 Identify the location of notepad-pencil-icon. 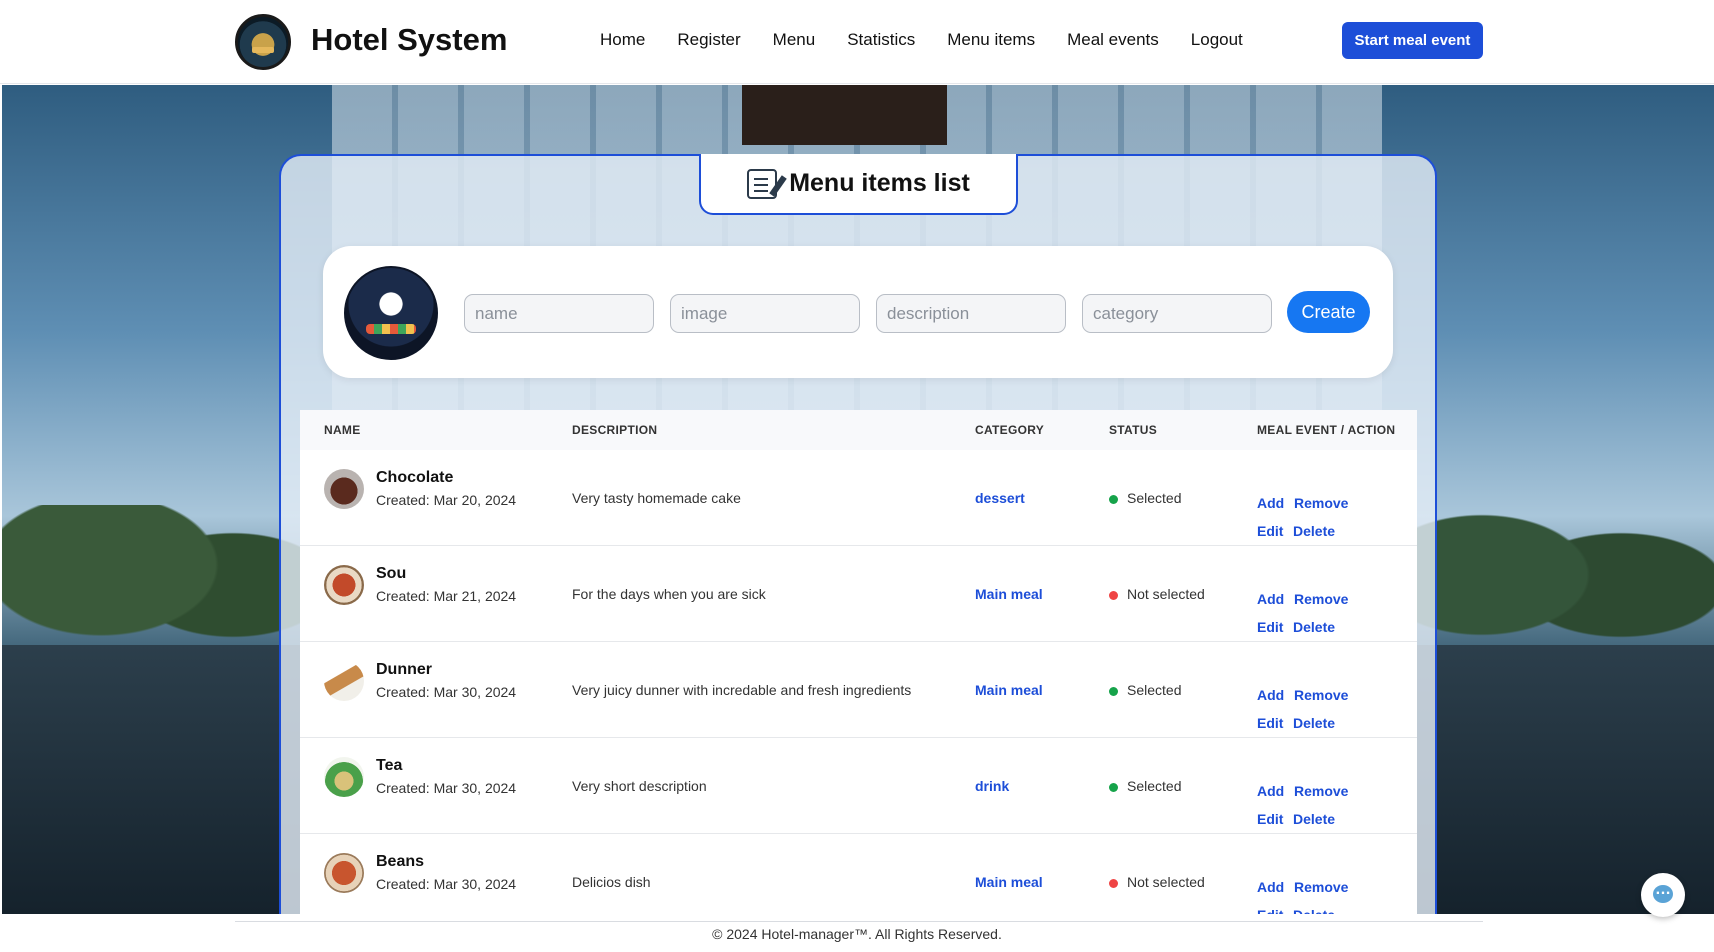
(762, 183).